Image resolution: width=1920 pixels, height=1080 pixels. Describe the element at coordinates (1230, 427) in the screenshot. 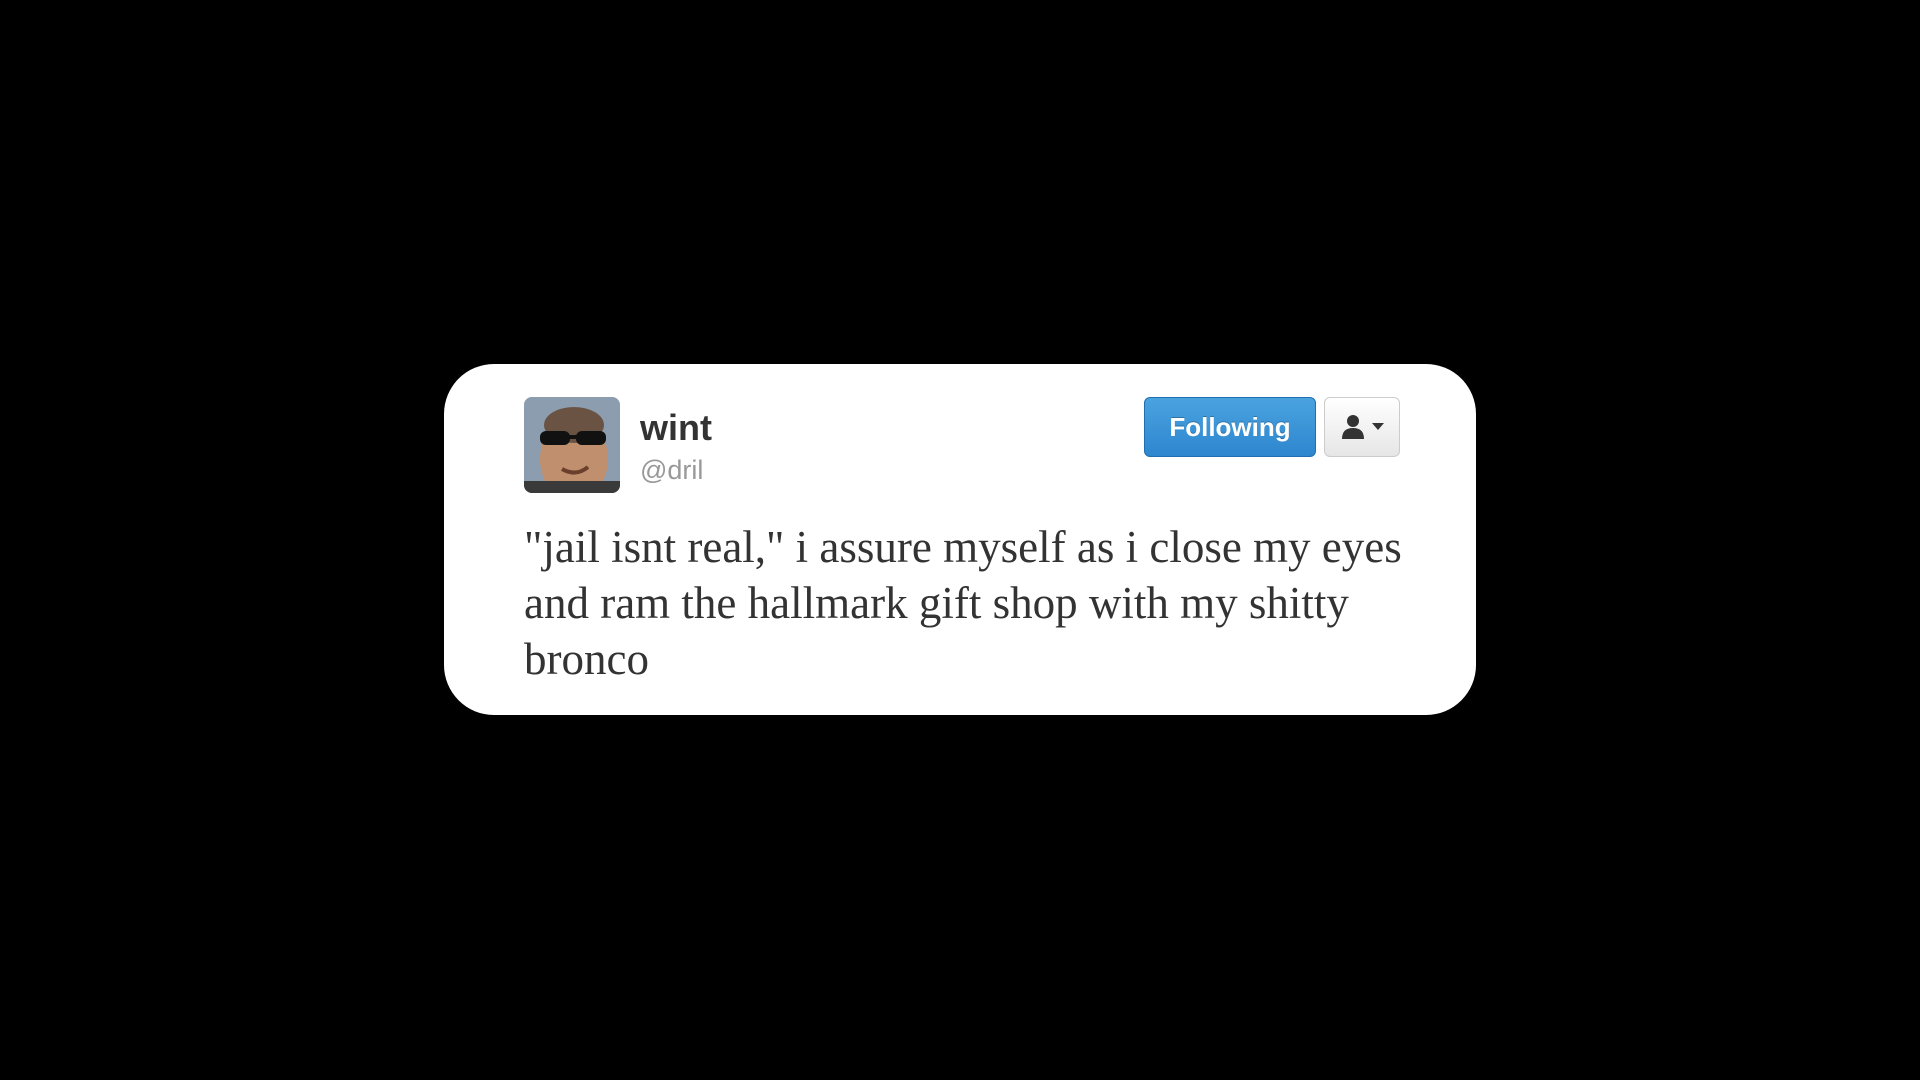

I see `following-button: Following` at that location.